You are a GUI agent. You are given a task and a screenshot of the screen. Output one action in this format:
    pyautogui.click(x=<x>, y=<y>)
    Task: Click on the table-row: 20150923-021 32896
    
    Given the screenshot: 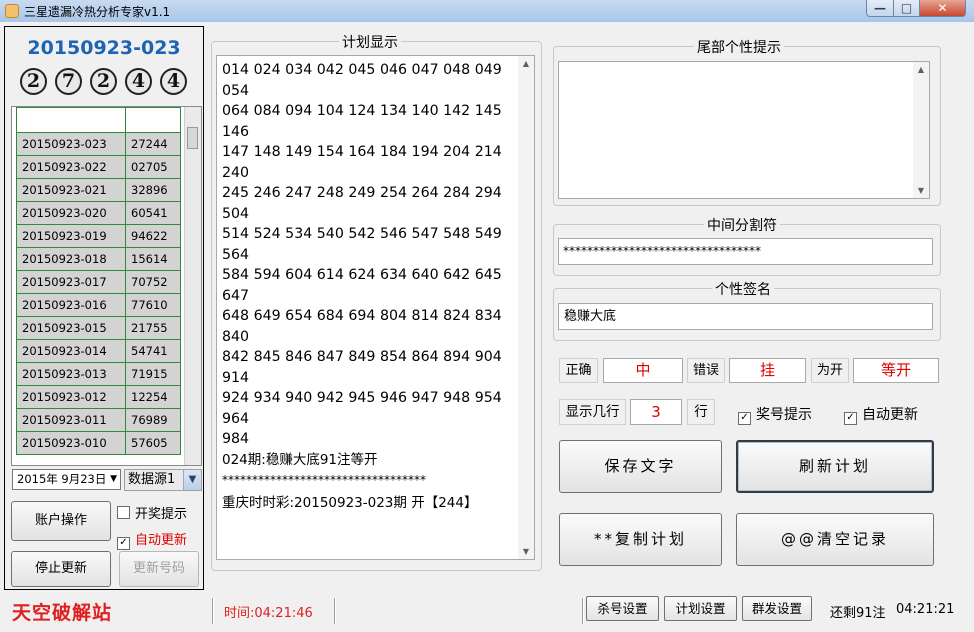 What is the action you would take?
    pyautogui.click(x=98, y=190)
    